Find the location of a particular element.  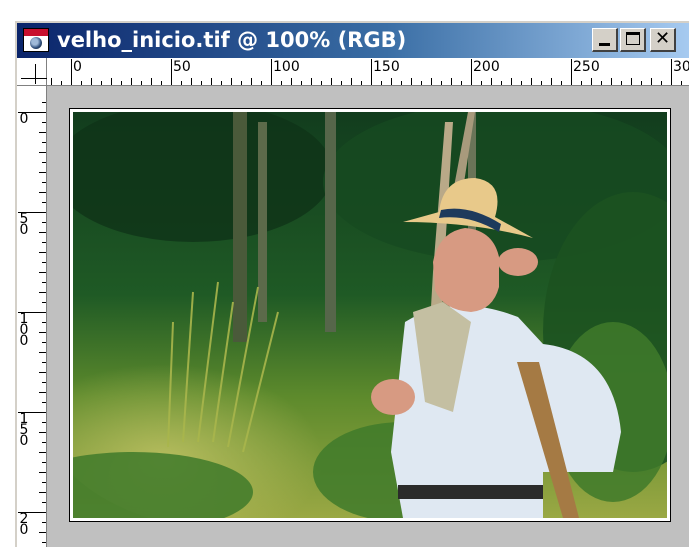

horizontal-ruler-label: 30 is located at coordinates (681, 67).